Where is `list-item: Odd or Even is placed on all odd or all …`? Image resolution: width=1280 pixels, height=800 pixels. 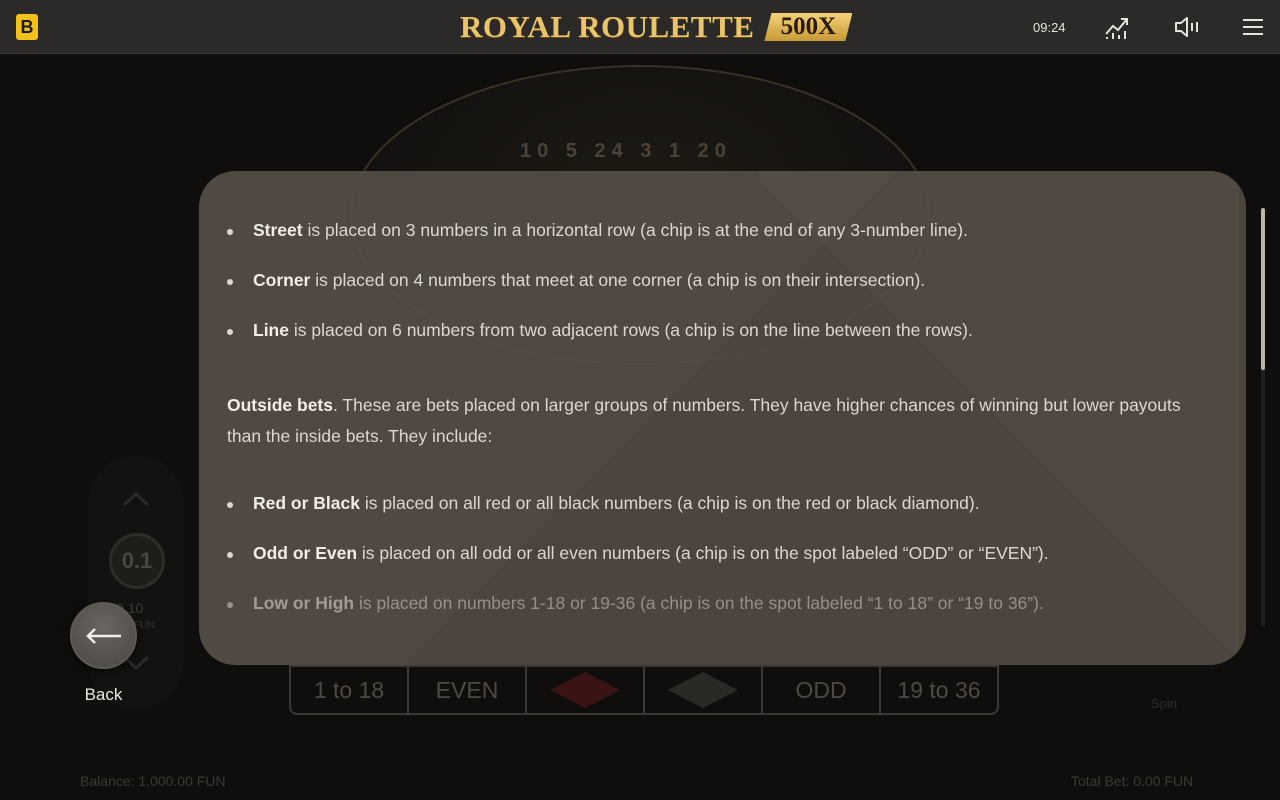 list-item: Odd or Even is placed on all odd or all … is located at coordinates (722, 553).